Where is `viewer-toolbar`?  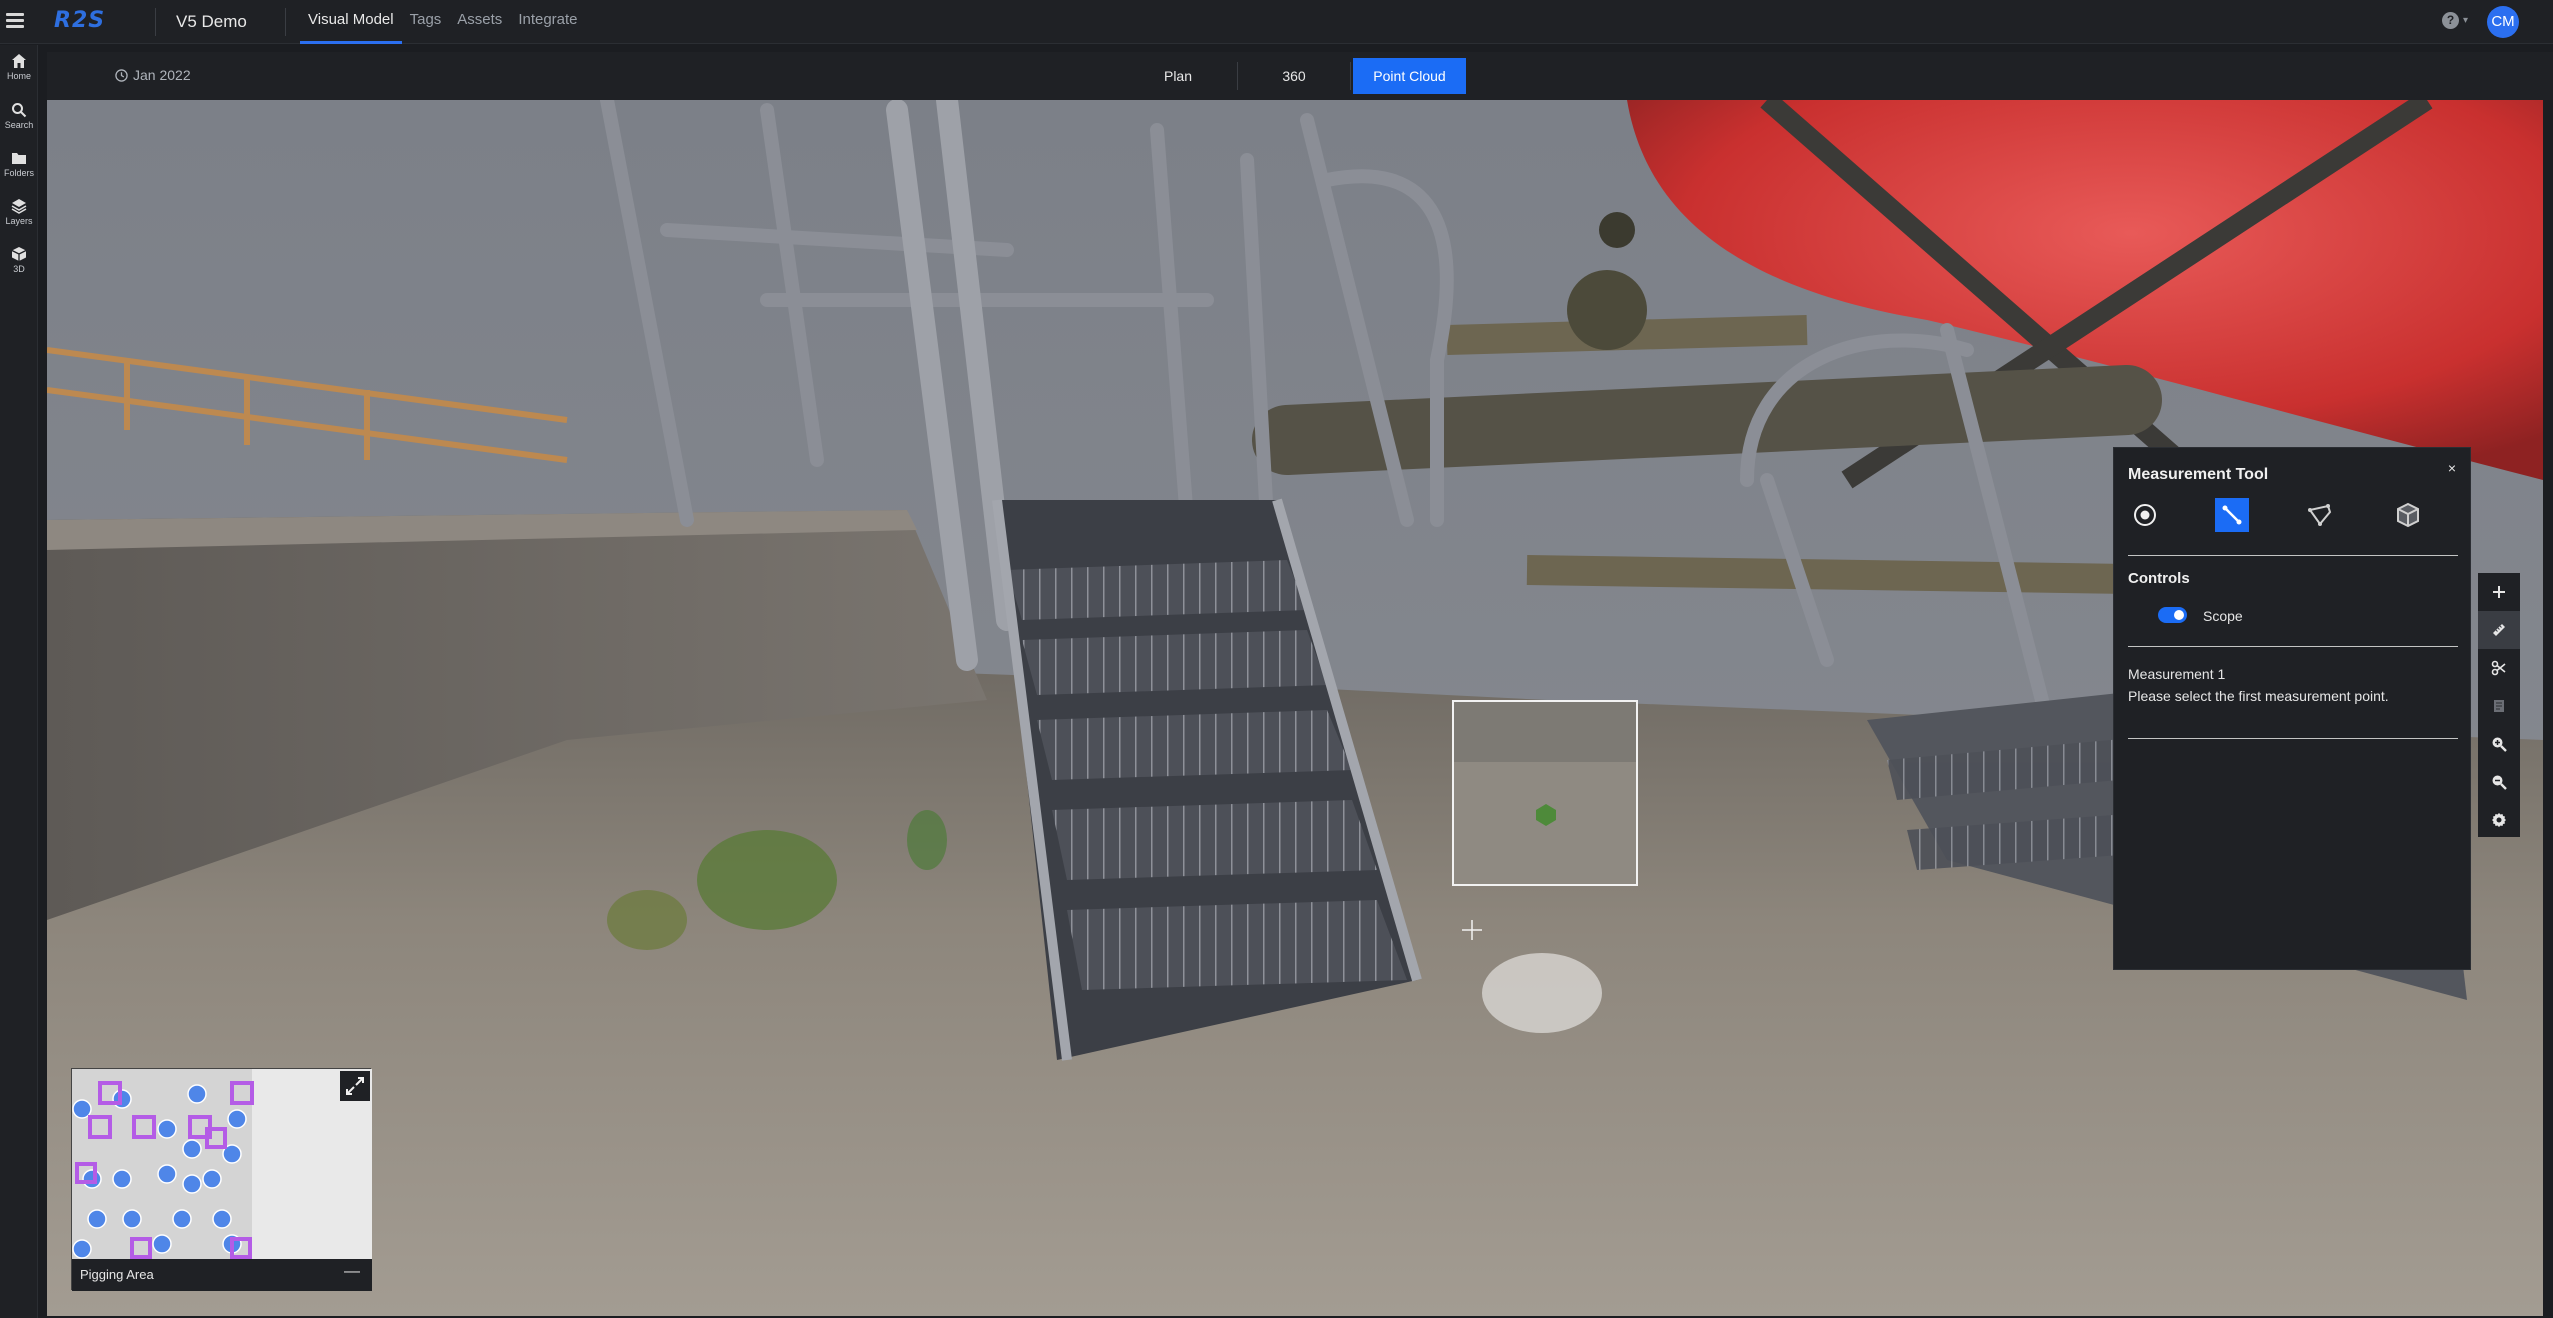
viewer-toolbar is located at coordinates (2499, 705).